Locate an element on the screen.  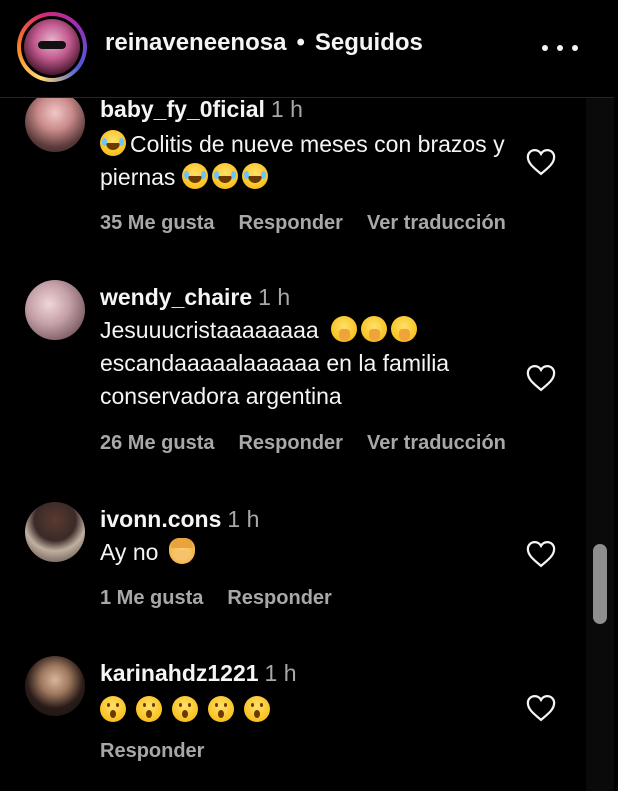
woman-facepalming-icon is located at coordinates (181, 551).